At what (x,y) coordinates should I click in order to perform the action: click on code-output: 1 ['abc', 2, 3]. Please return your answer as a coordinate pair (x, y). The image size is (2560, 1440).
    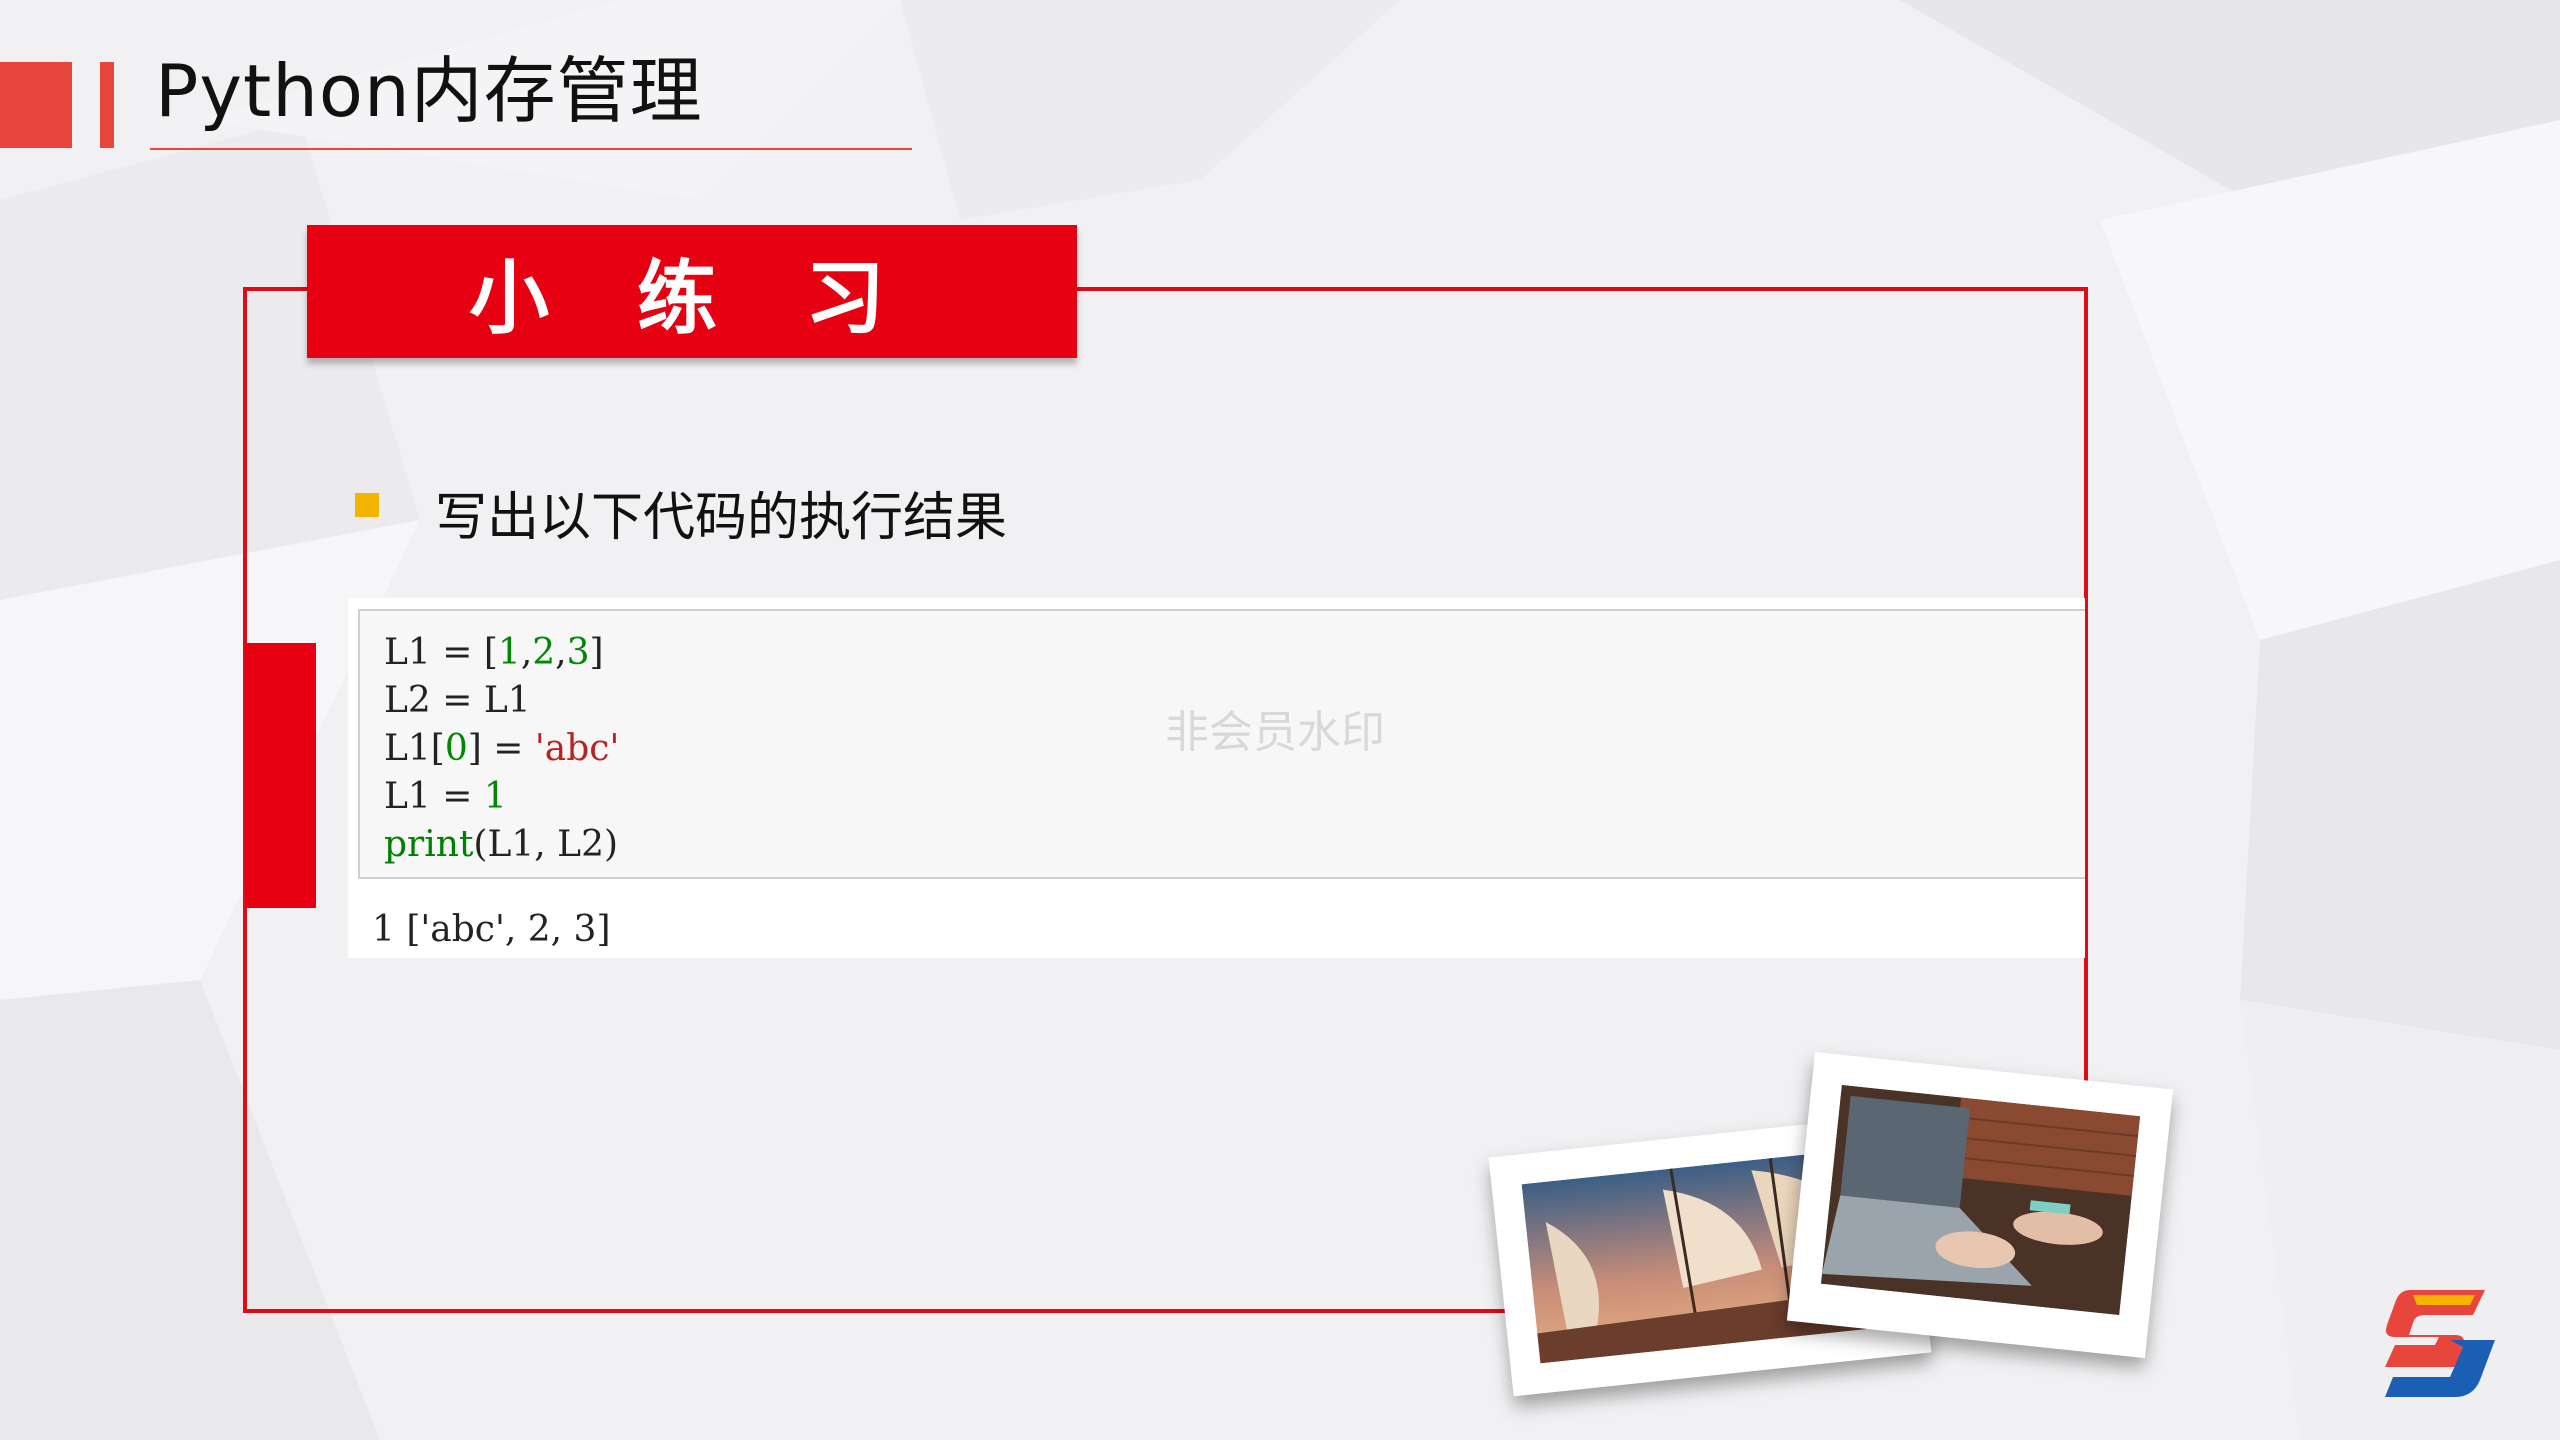
    Looking at the image, I should click on (491, 929).